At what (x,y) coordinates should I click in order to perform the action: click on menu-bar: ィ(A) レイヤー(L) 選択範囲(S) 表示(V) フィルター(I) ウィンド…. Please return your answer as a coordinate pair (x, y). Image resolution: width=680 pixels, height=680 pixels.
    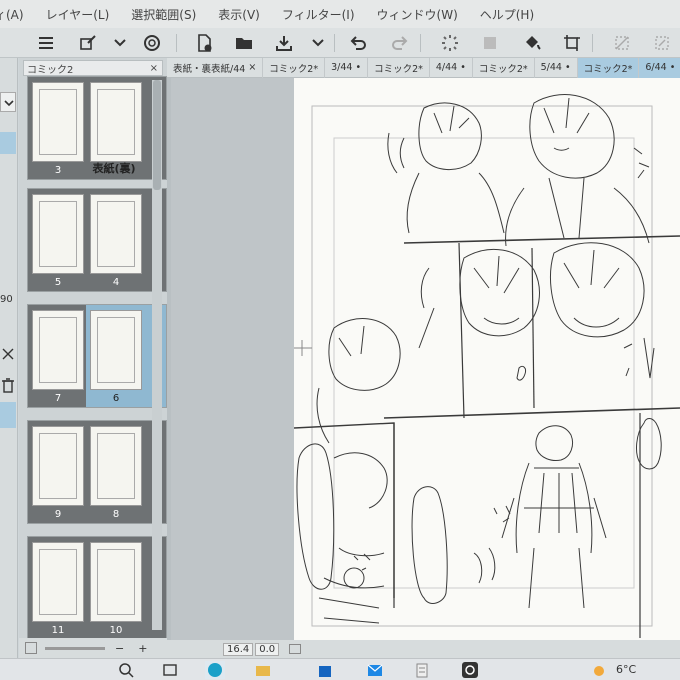
    Looking at the image, I should click on (340, 14).